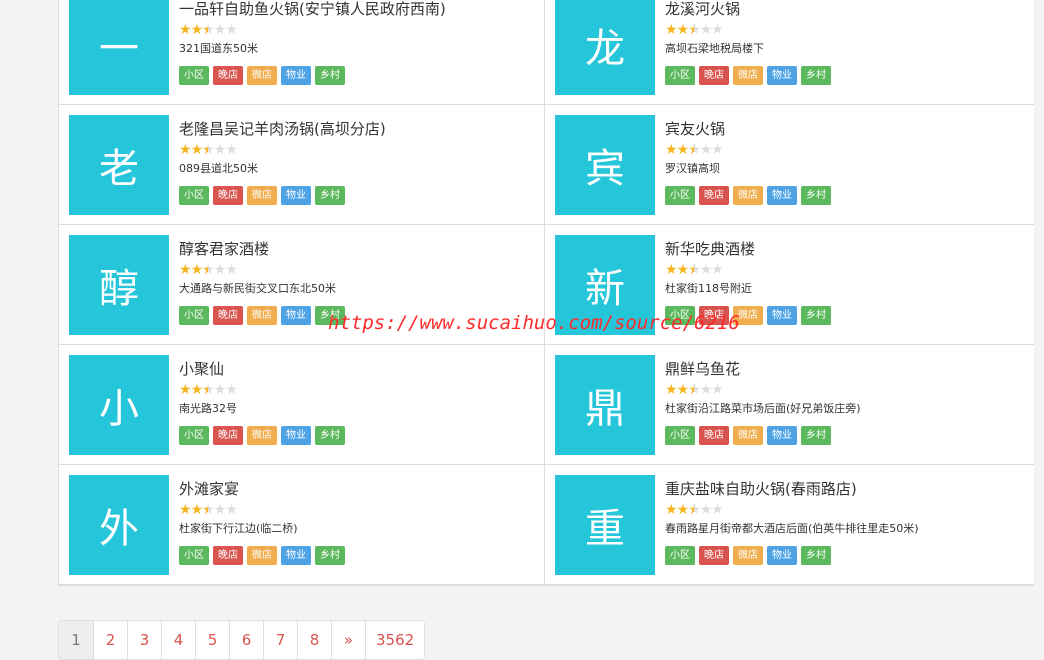 This screenshot has height=660, width=1044. Describe the element at coordinates (845, 129) in the screenshot. I see `restaurant-name: 宾友火锅` at that location.